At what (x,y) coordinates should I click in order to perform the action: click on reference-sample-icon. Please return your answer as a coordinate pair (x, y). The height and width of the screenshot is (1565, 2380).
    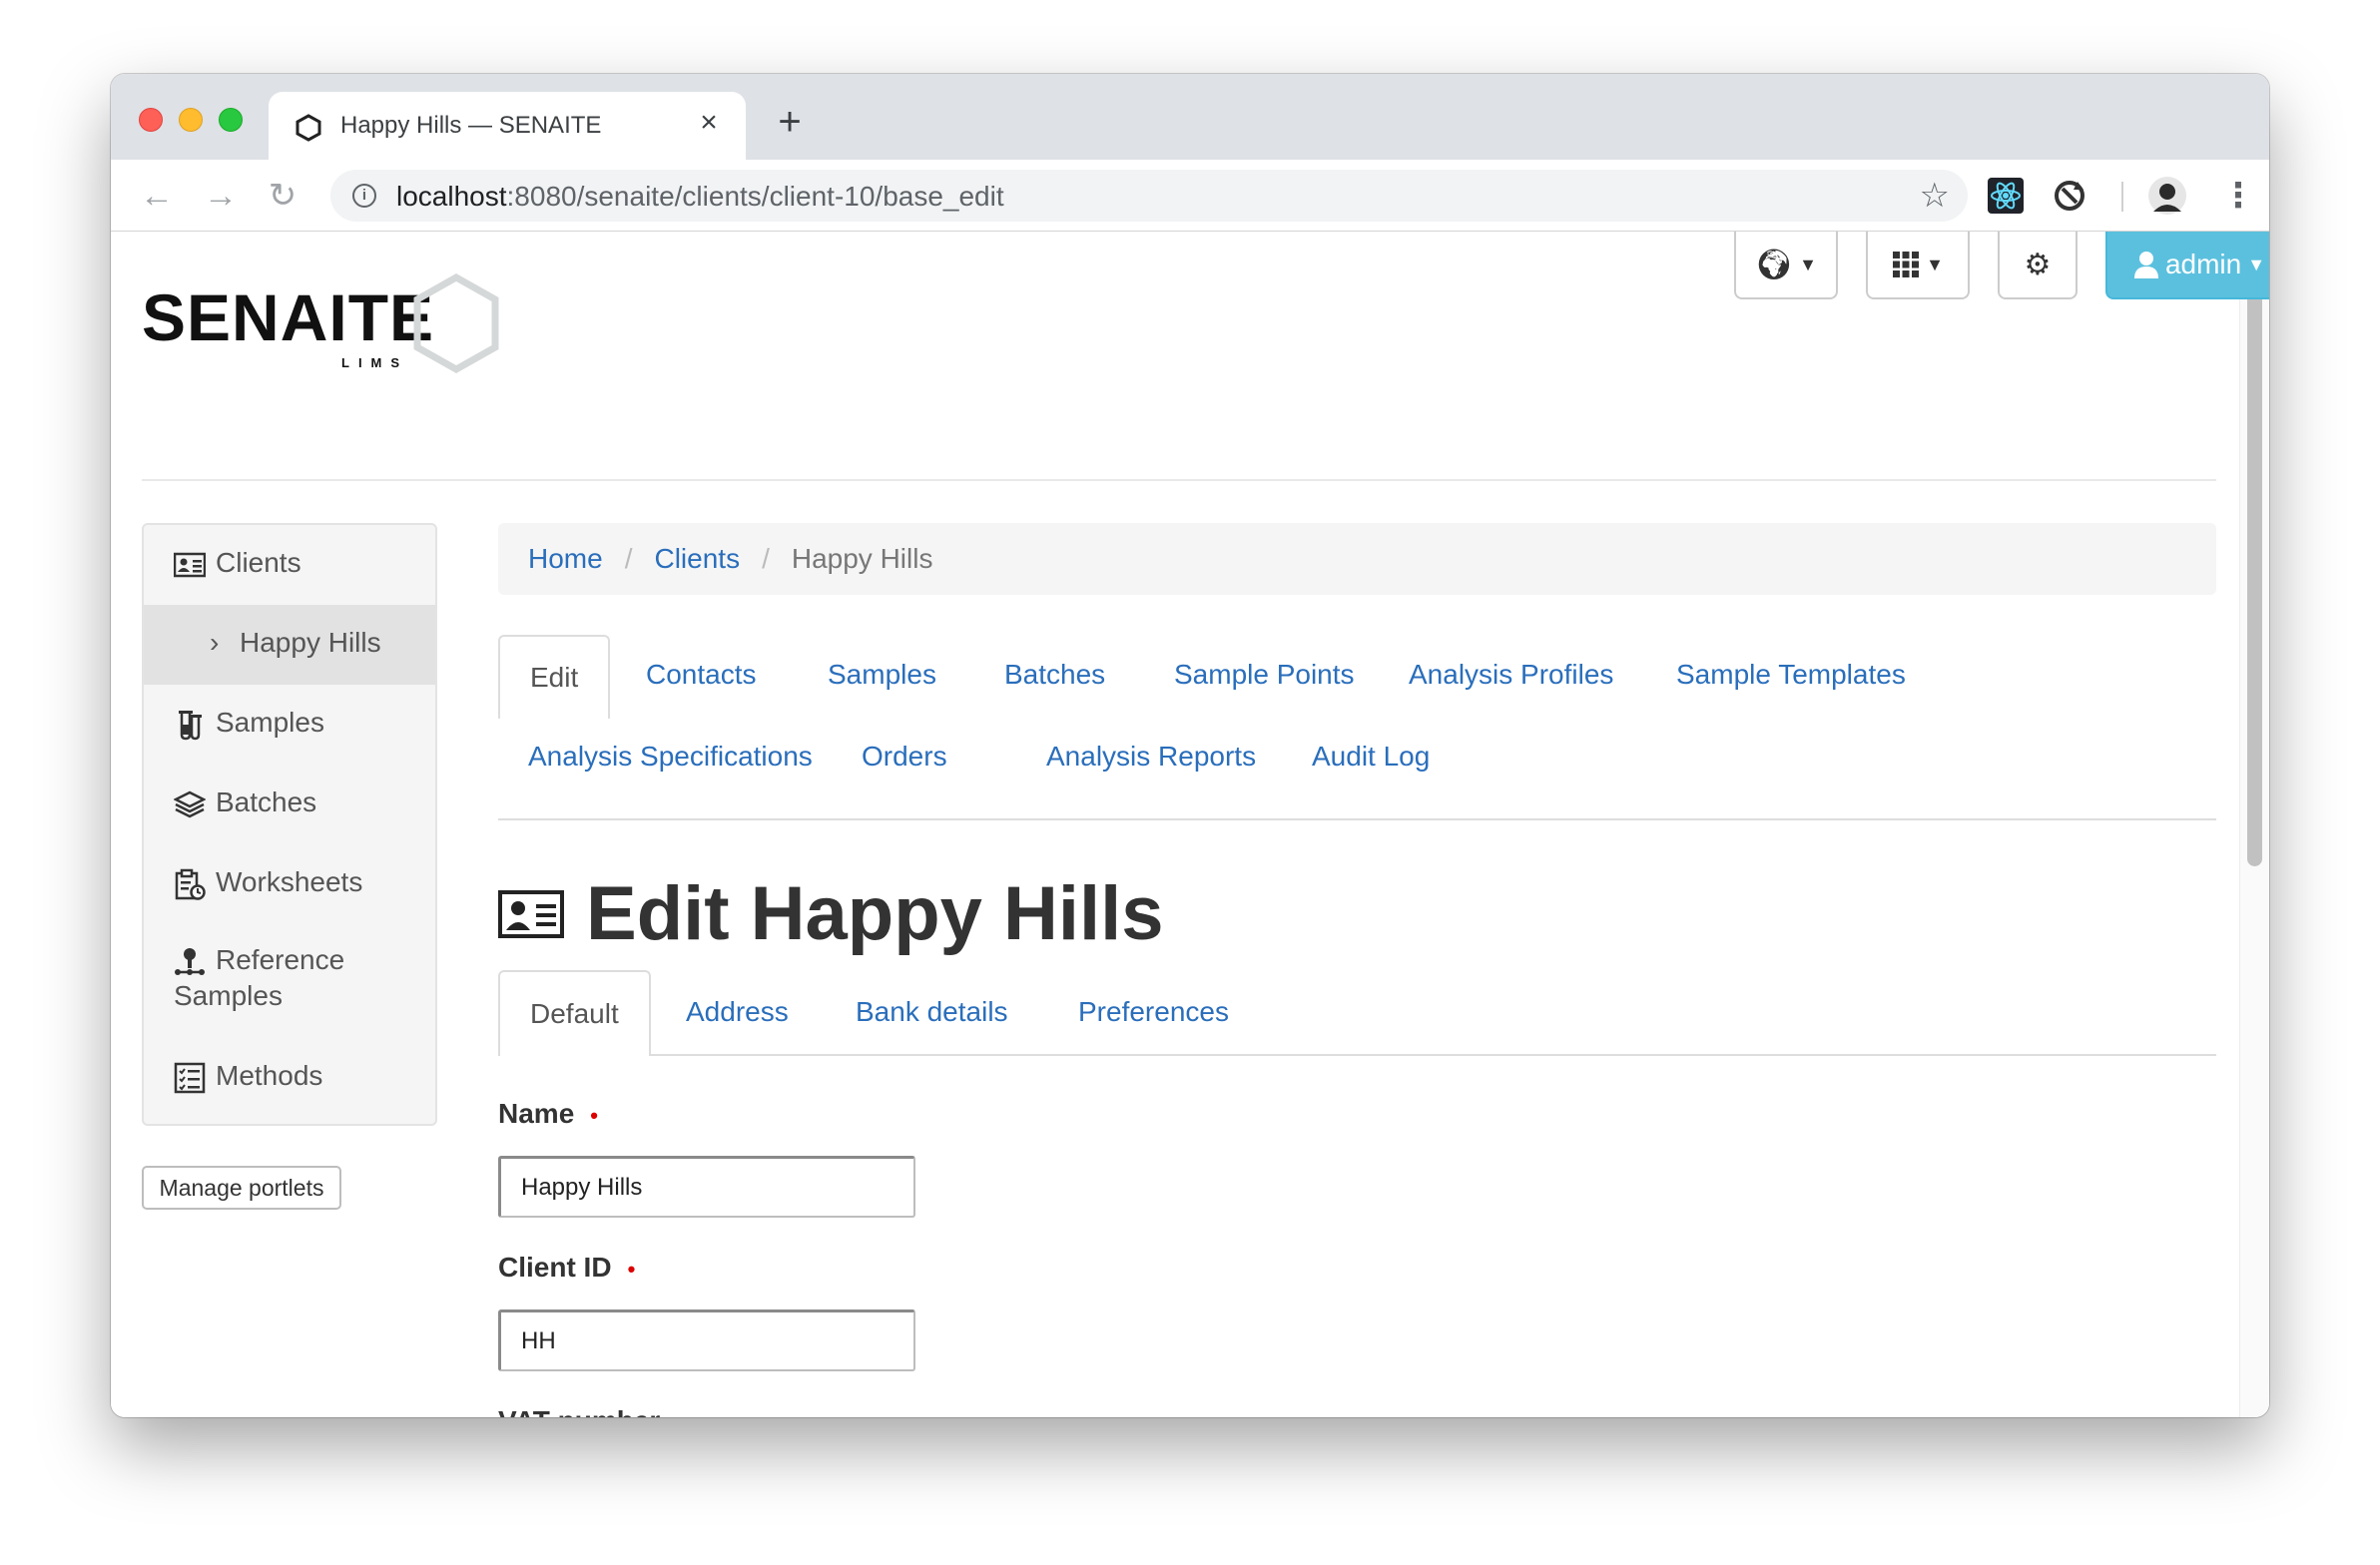
    Looking at the image, I should click on (190, 961).